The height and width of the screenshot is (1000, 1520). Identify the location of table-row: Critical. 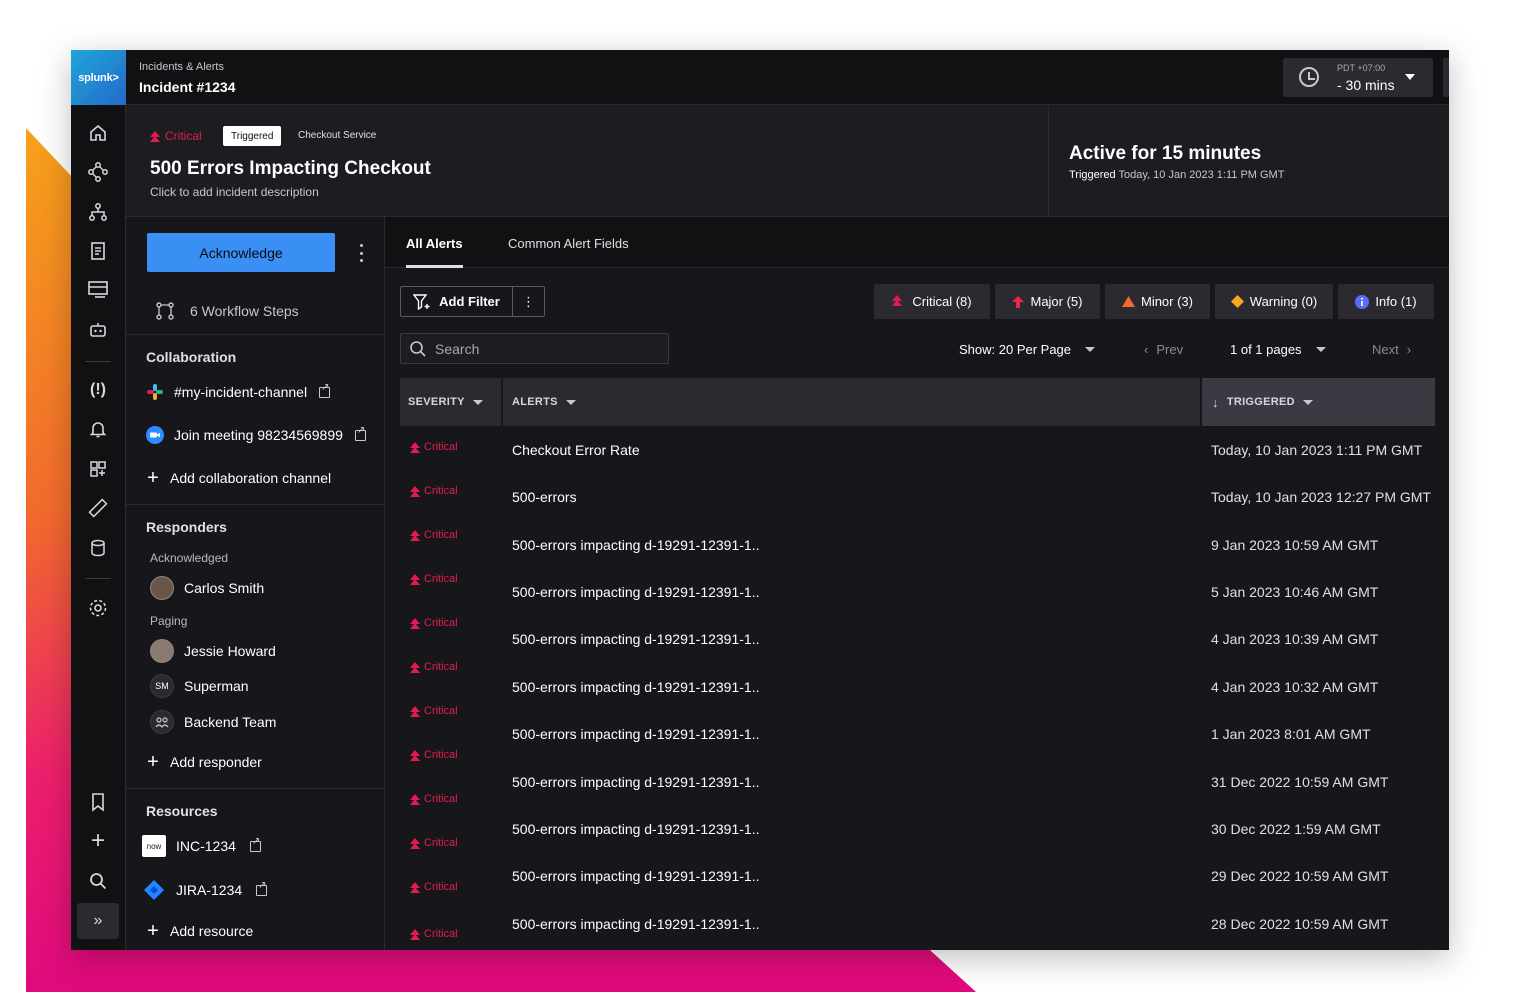
(917, 939).